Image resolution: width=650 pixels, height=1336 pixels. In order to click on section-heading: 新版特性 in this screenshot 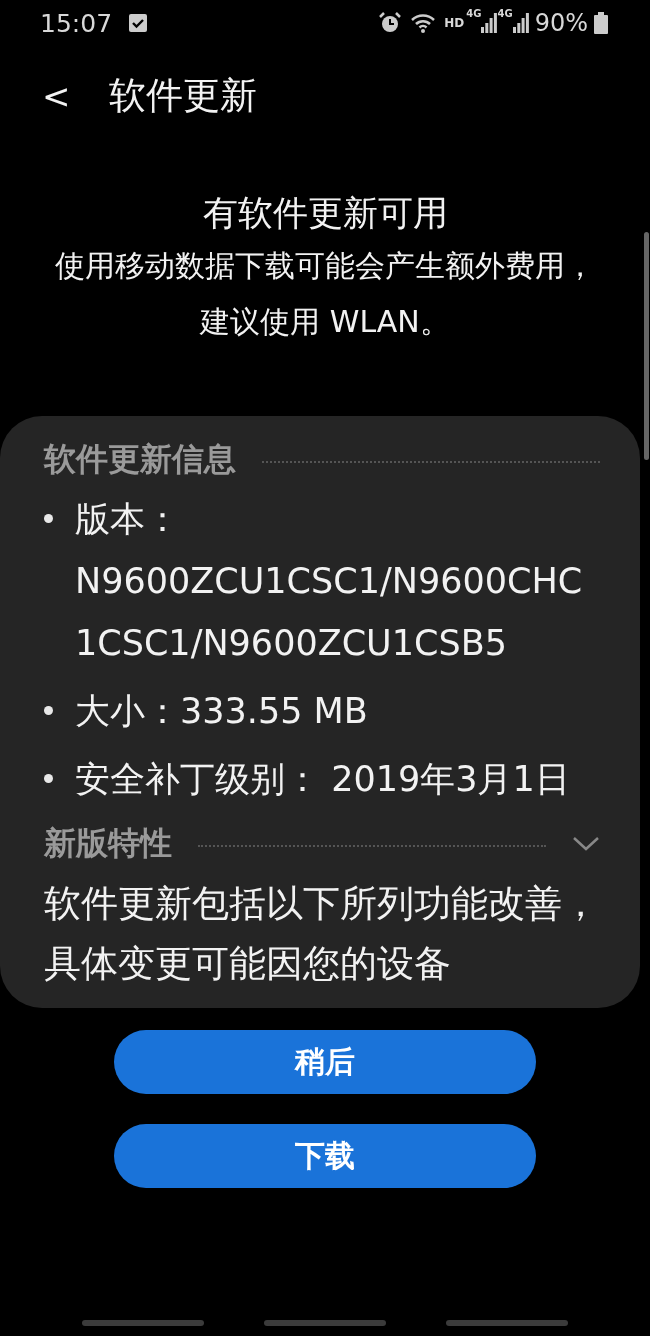, I will do `click(108, 843)`.